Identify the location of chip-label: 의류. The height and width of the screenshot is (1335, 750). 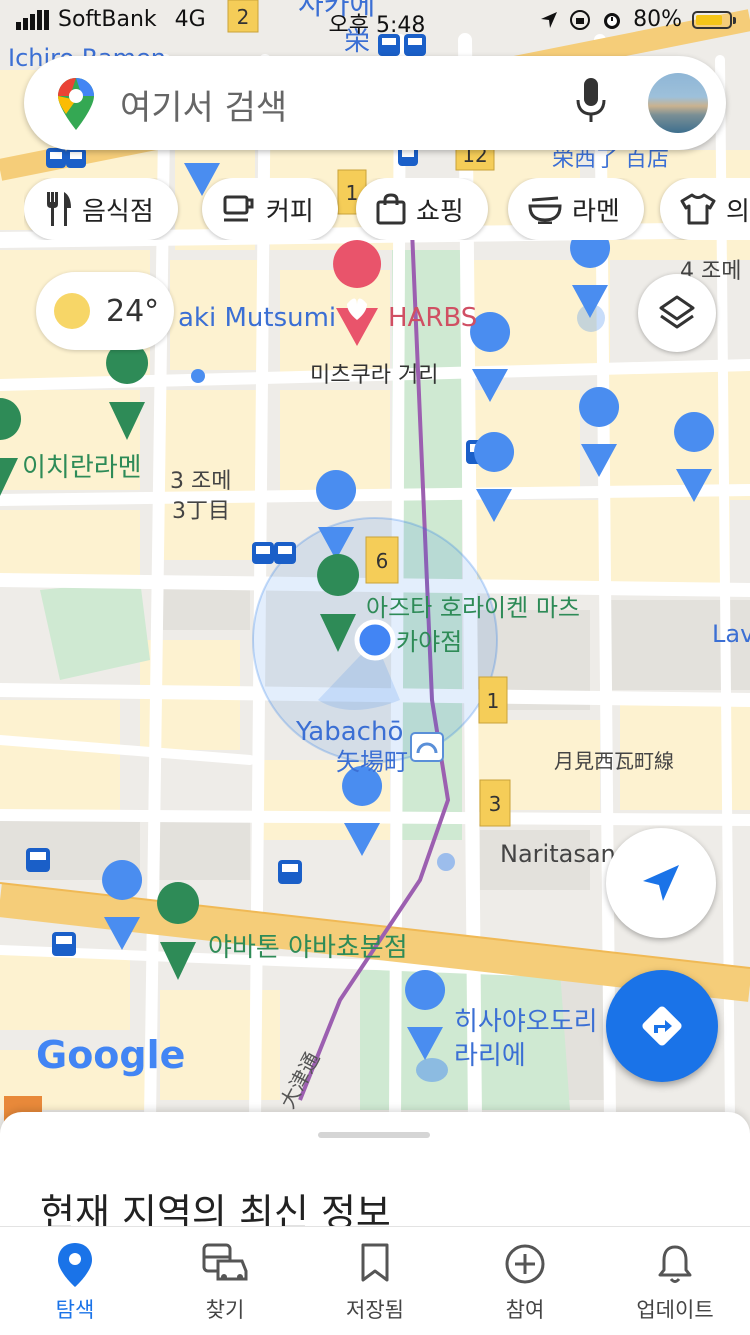
(738, 211).